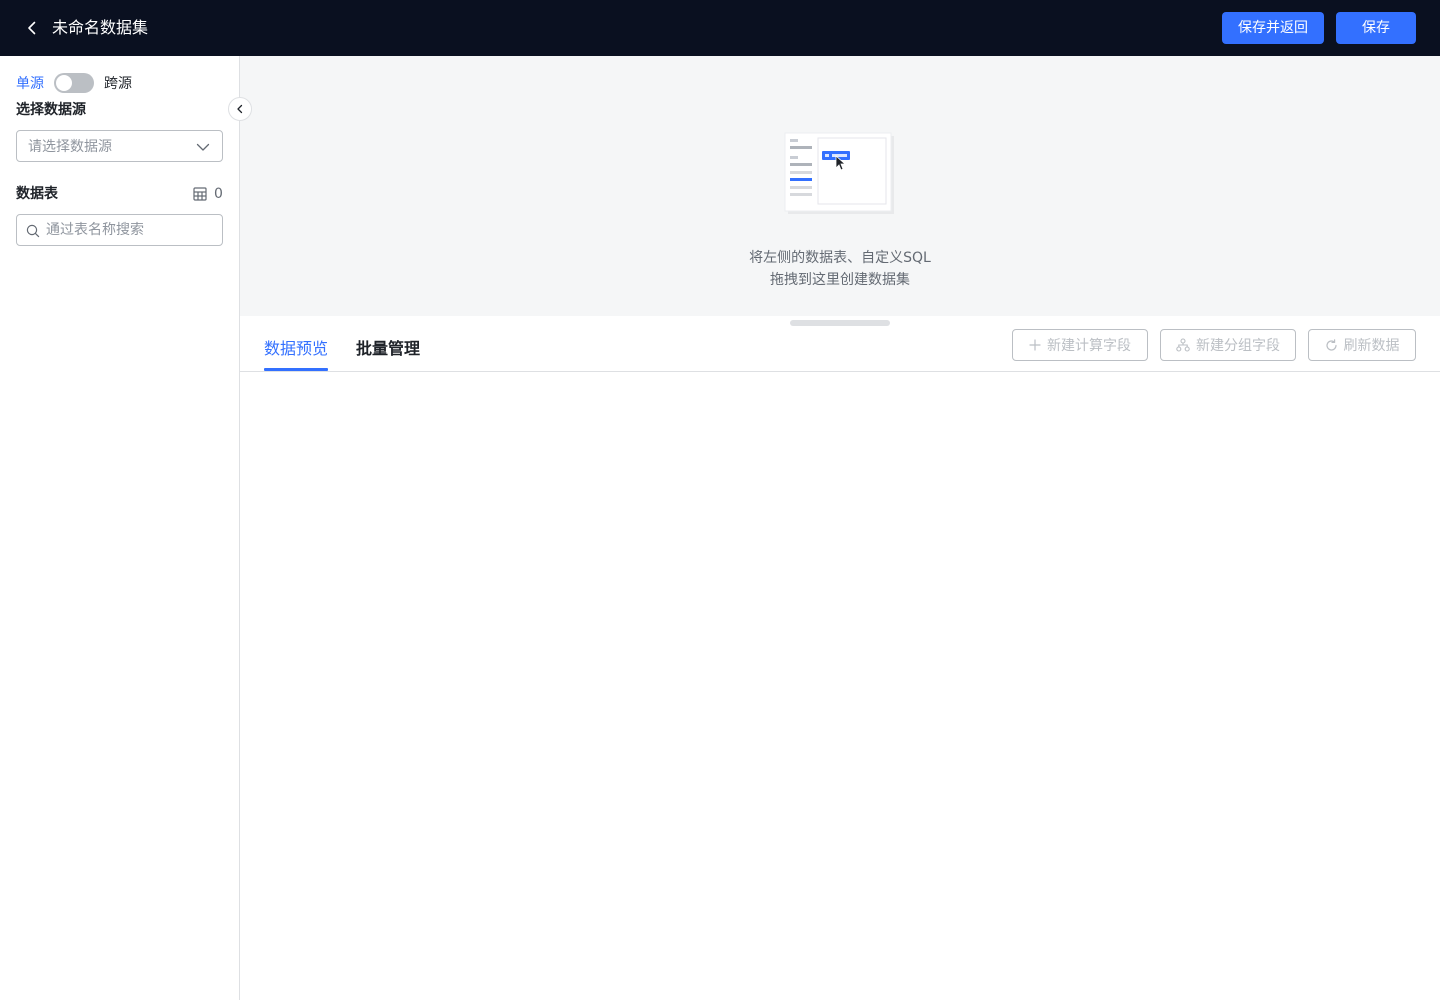  I want to click on new-calc-field-label: 新建计算字段, so click(1089, 346).